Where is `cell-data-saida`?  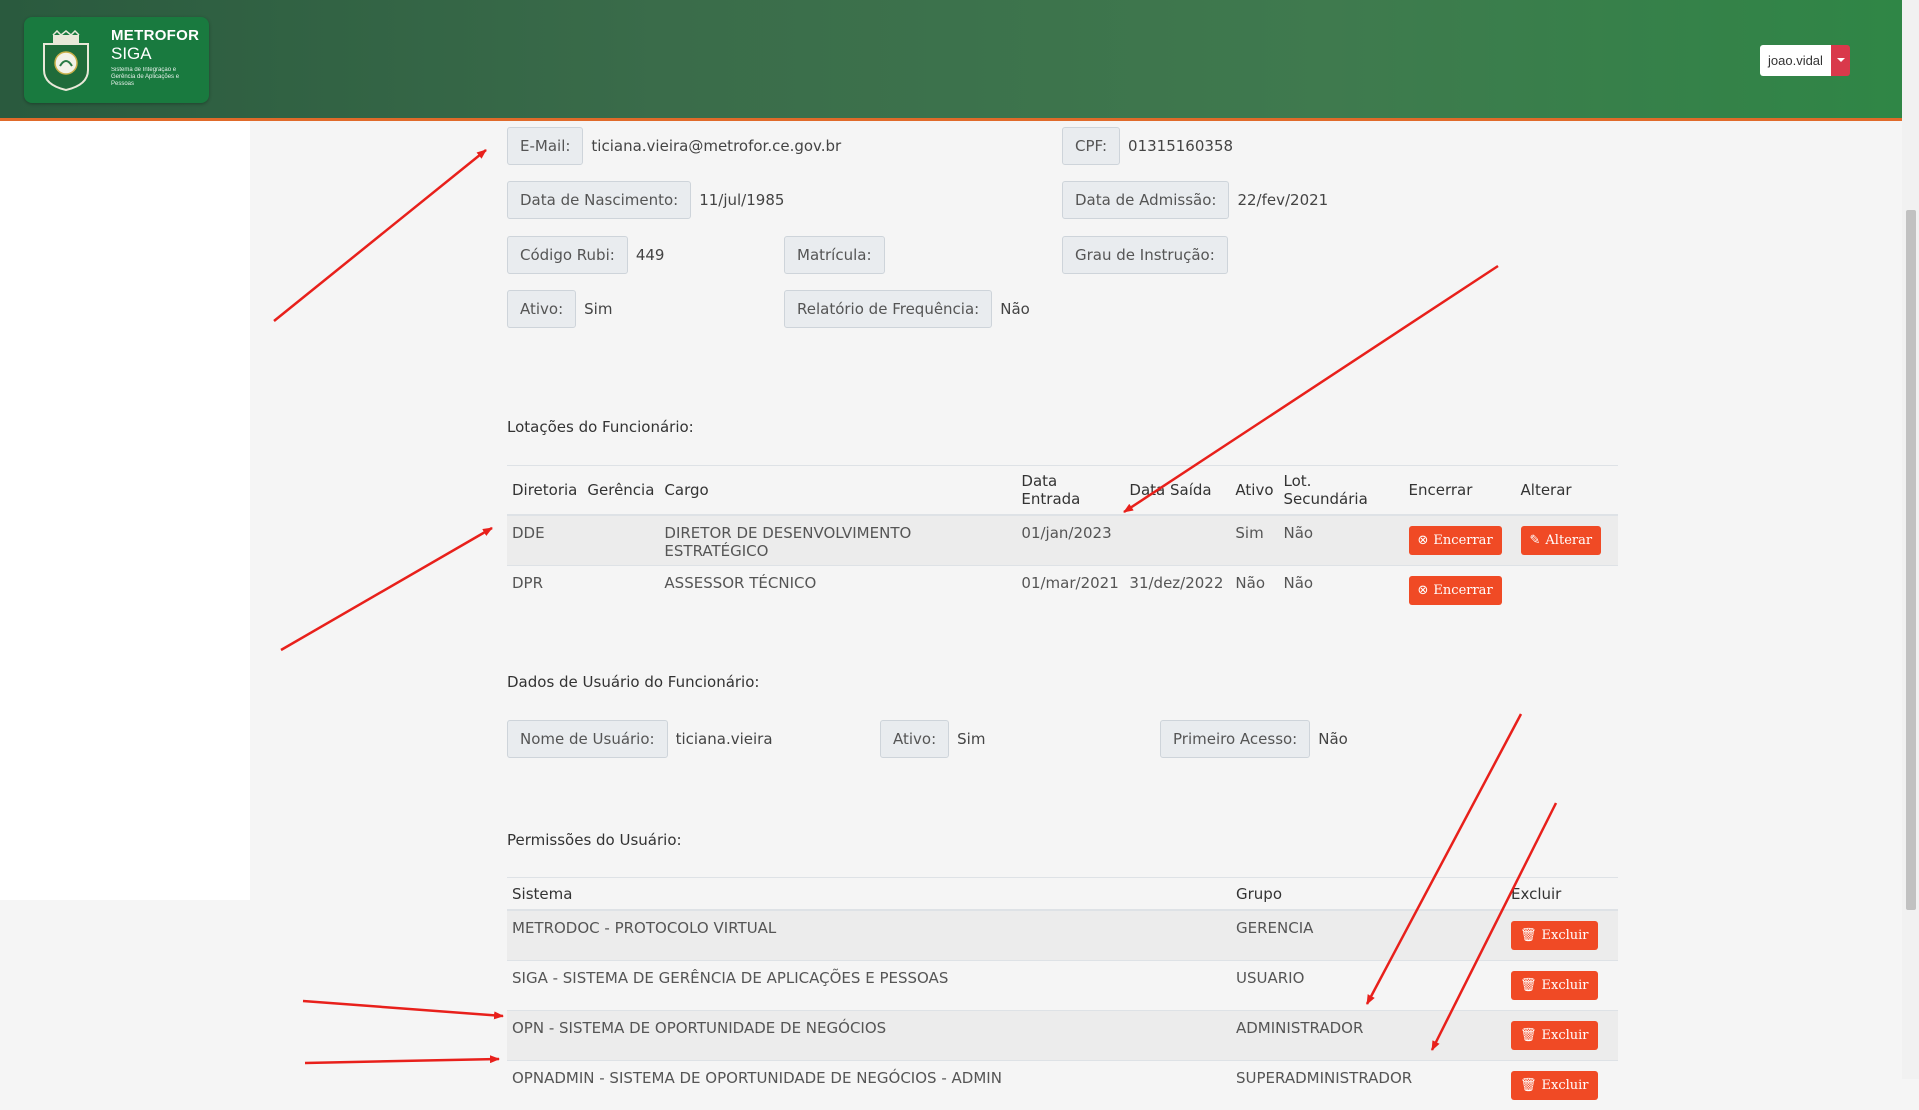 cell-data-saida is located at coordinates (1177, 540).